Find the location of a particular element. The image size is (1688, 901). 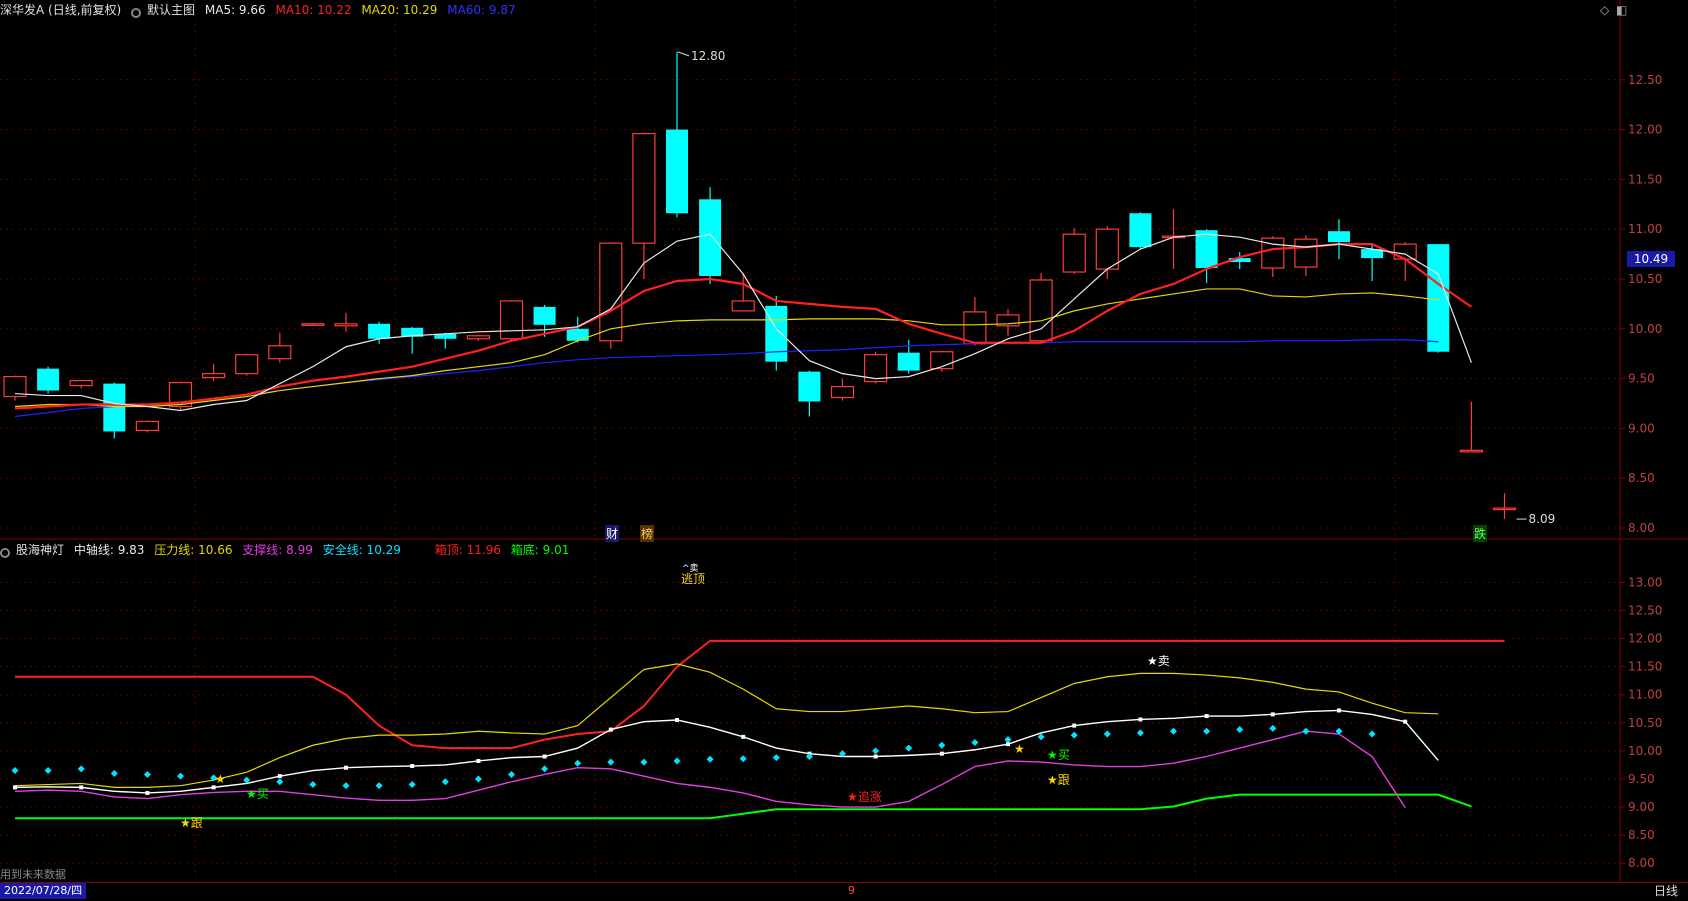

escape-top-signal: 逃顶 is located at coordinates (693, 579).